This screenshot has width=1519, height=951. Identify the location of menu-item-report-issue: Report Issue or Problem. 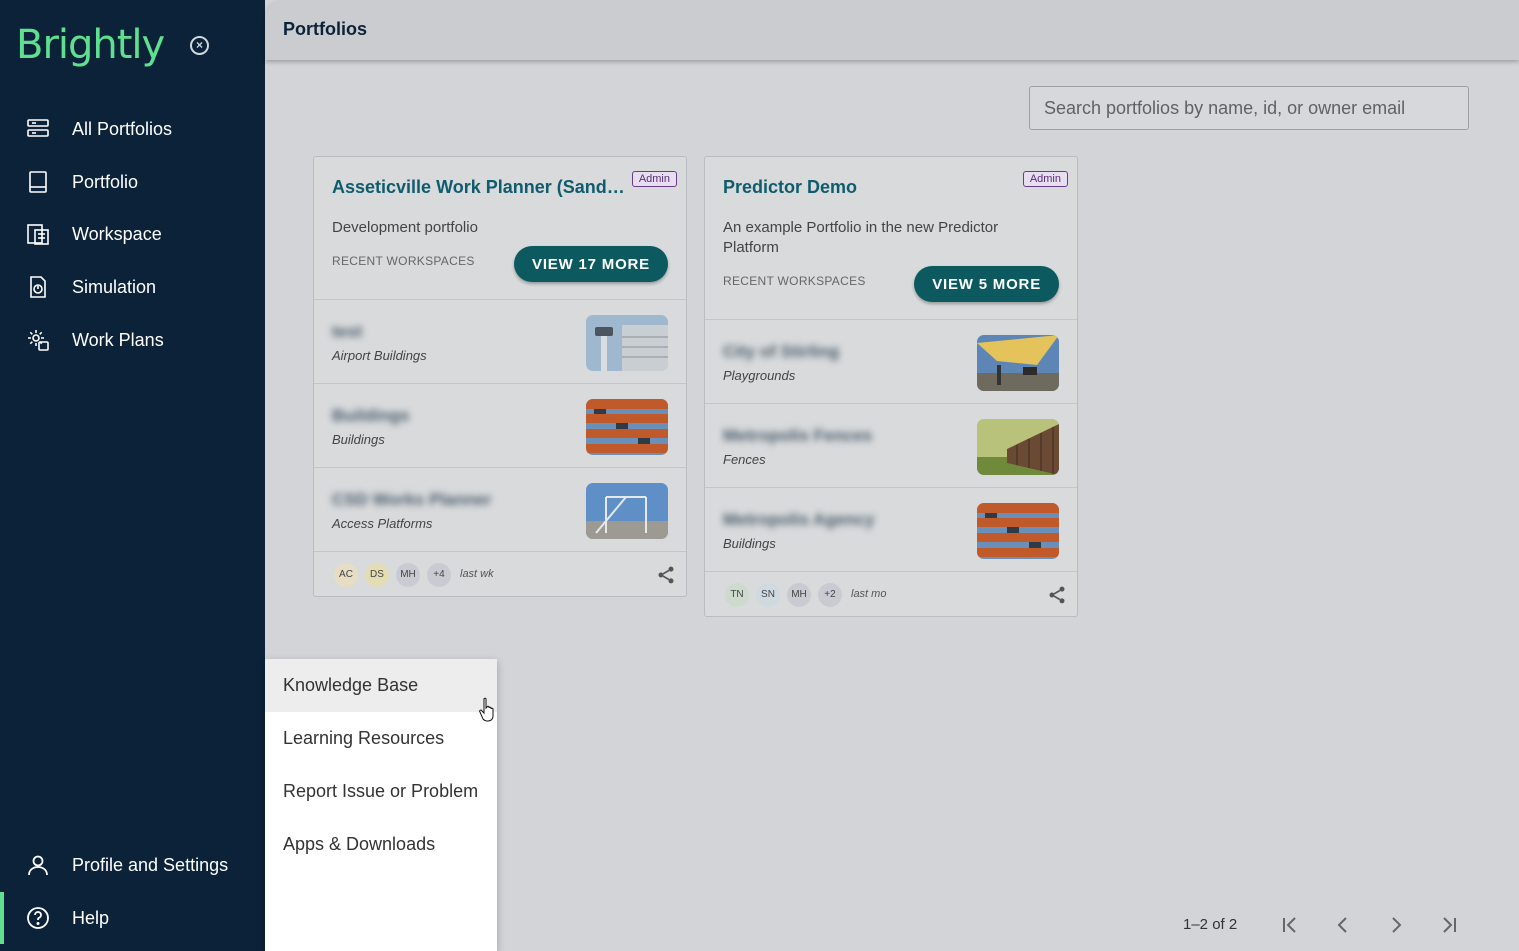
(381, 791).